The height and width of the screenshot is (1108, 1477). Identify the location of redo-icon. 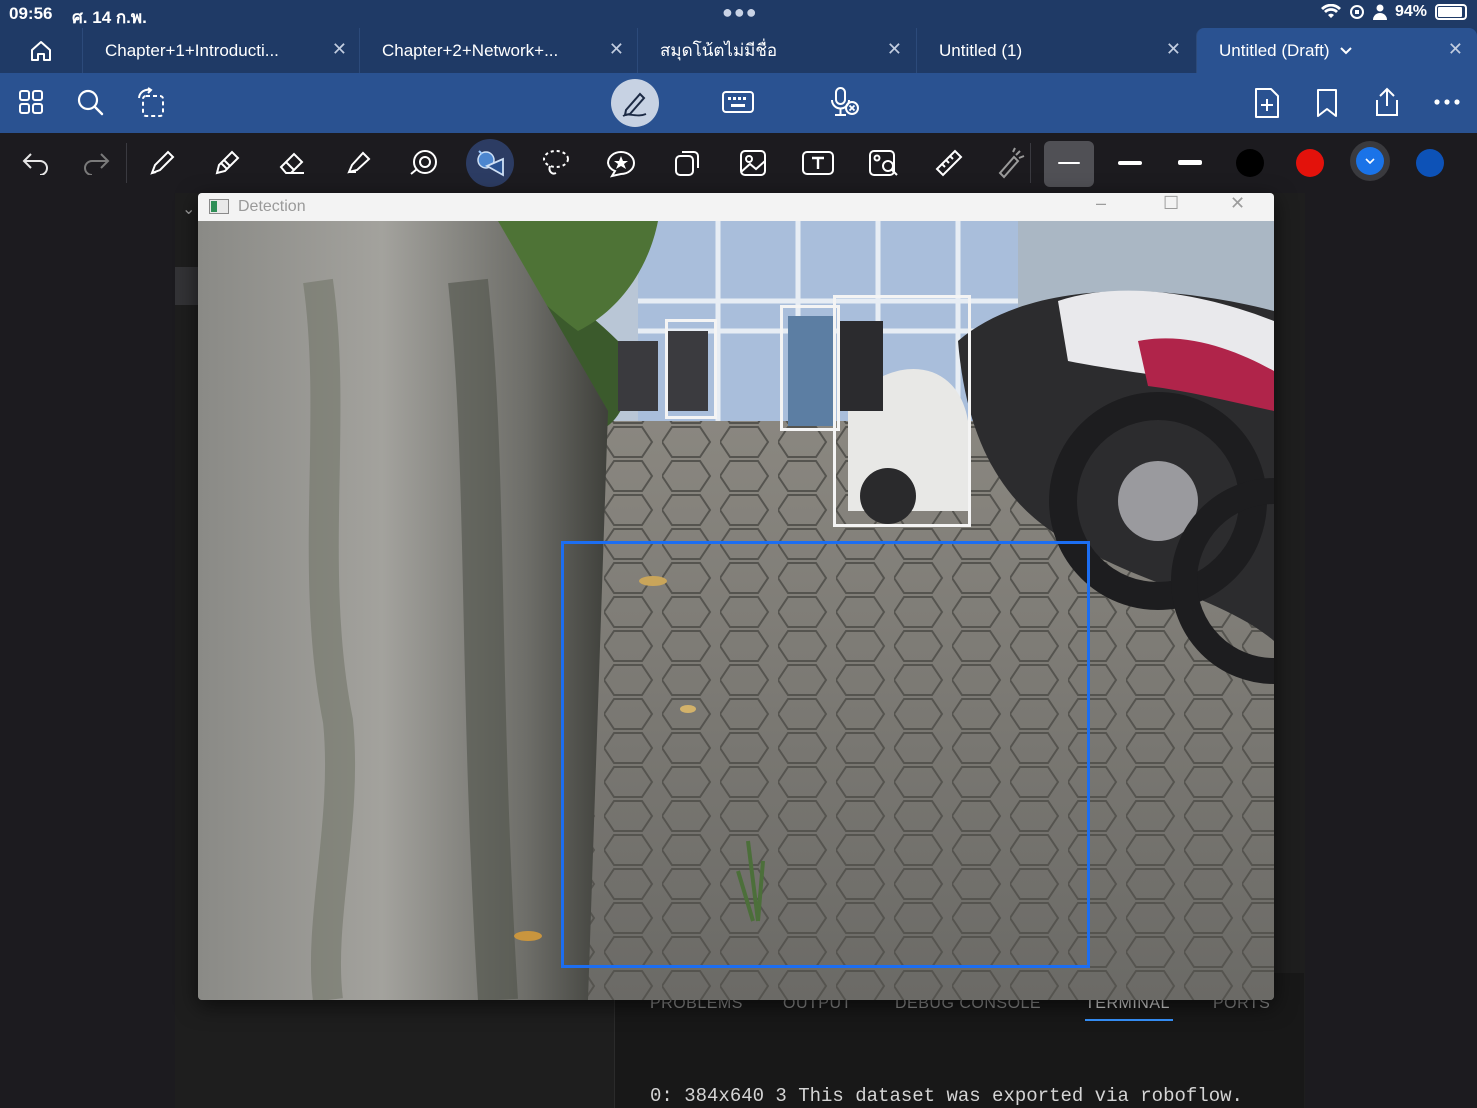
(96, 163).